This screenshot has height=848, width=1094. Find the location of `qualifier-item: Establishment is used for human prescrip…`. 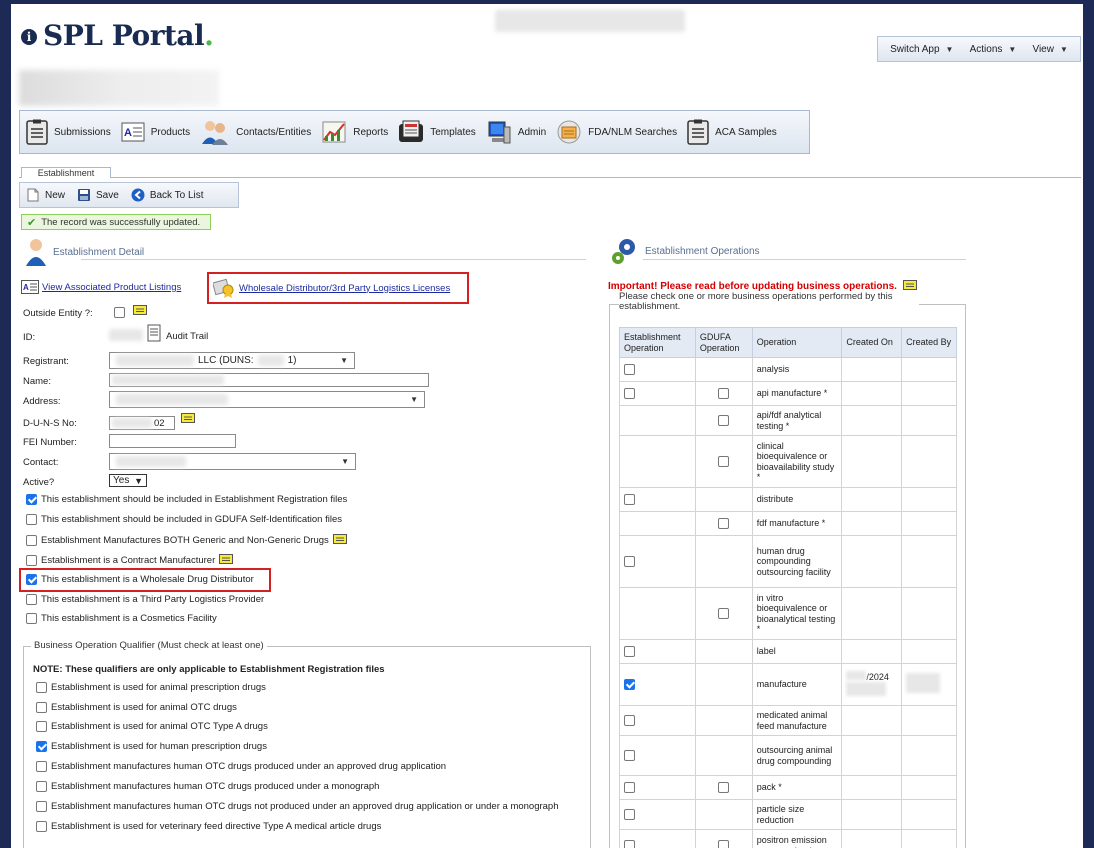

qualifier-item: Establishment is used for human prescrip… is located at coordinates (151, 746).